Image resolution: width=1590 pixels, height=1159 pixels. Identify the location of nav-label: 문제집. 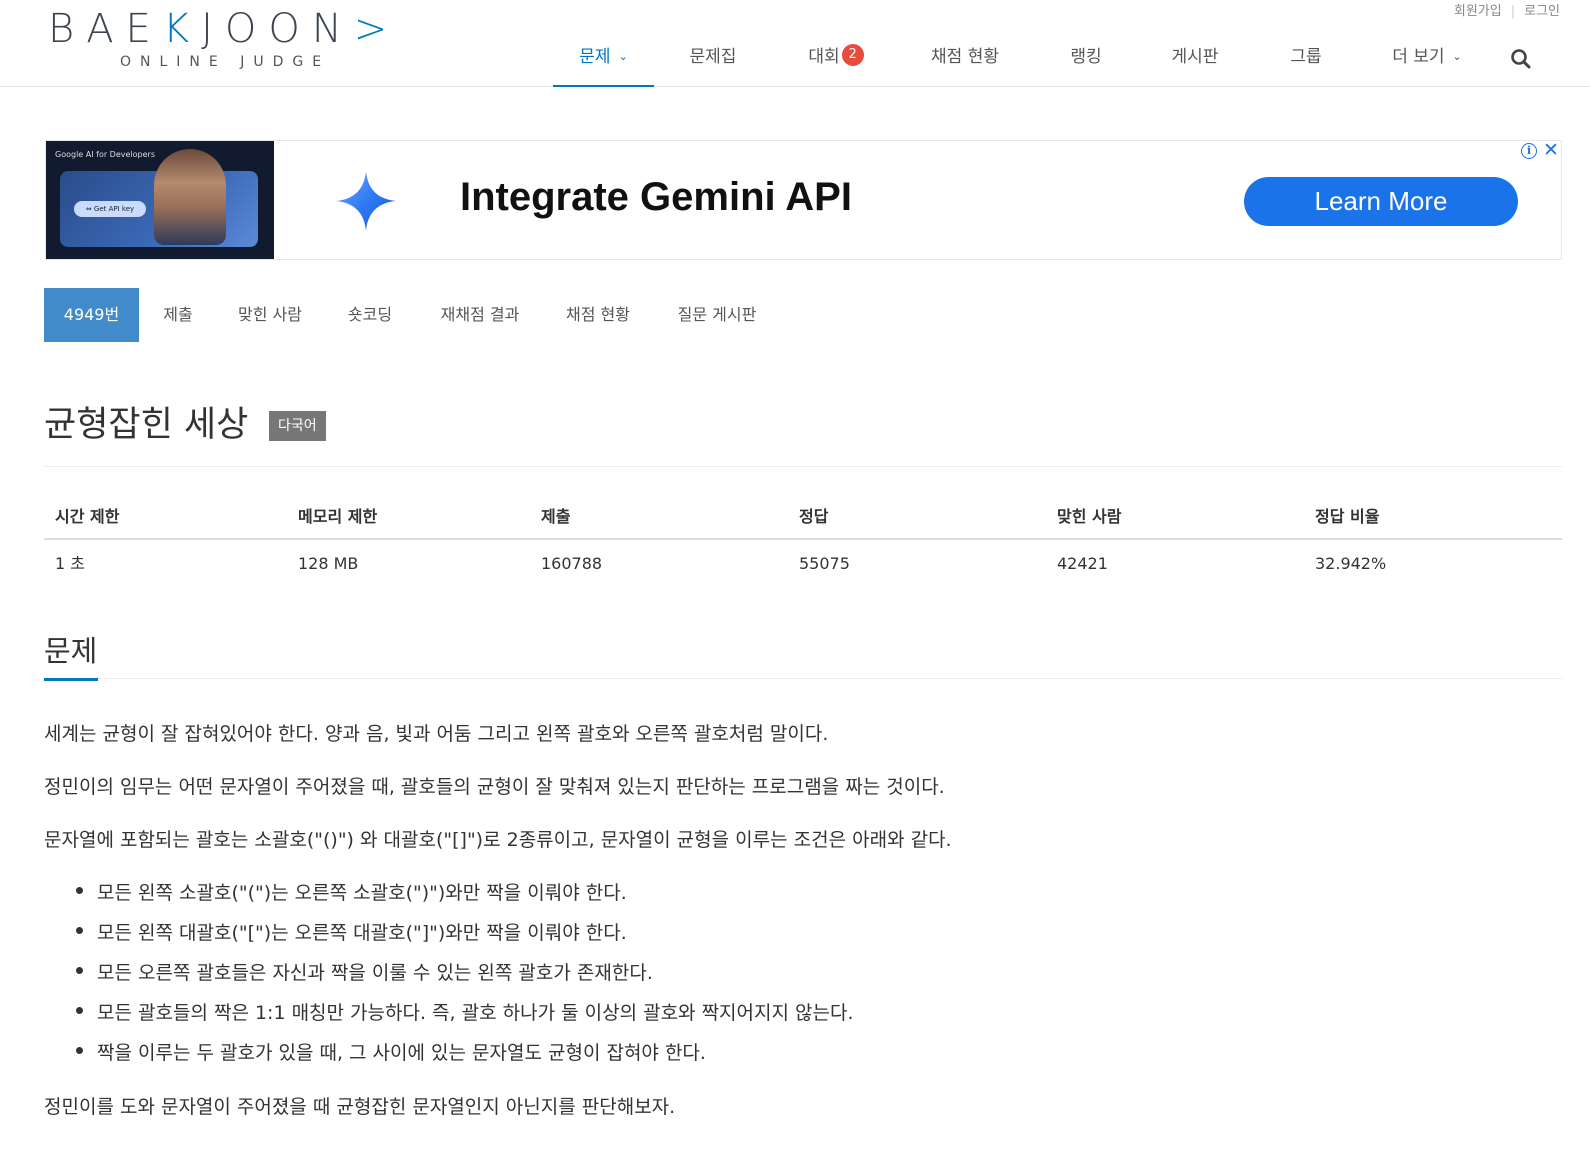
(713, 57).